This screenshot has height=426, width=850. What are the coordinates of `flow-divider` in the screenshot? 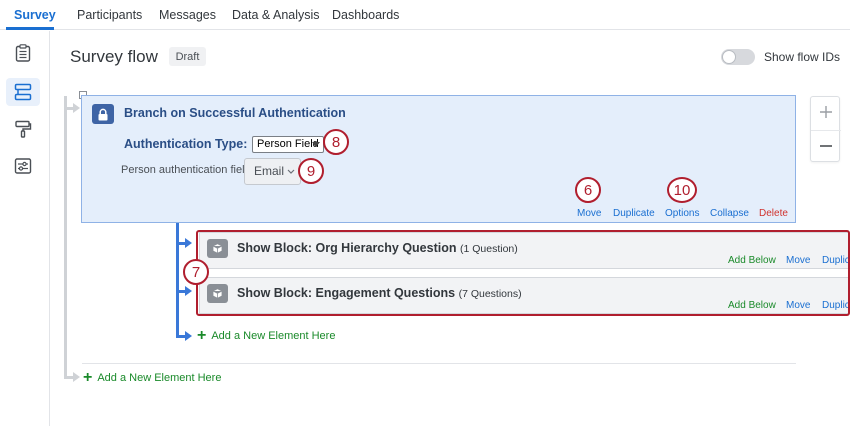 It's located at (439, 363).